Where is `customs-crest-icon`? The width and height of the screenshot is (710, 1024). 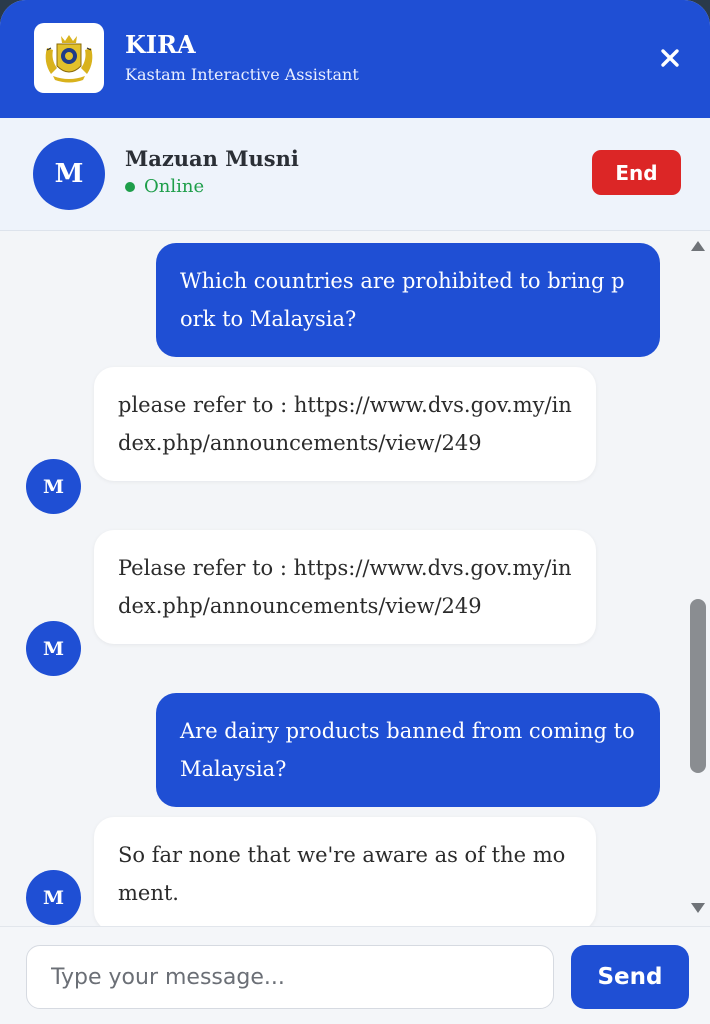
customs-crest-icon is located at coordinates (69, 58).